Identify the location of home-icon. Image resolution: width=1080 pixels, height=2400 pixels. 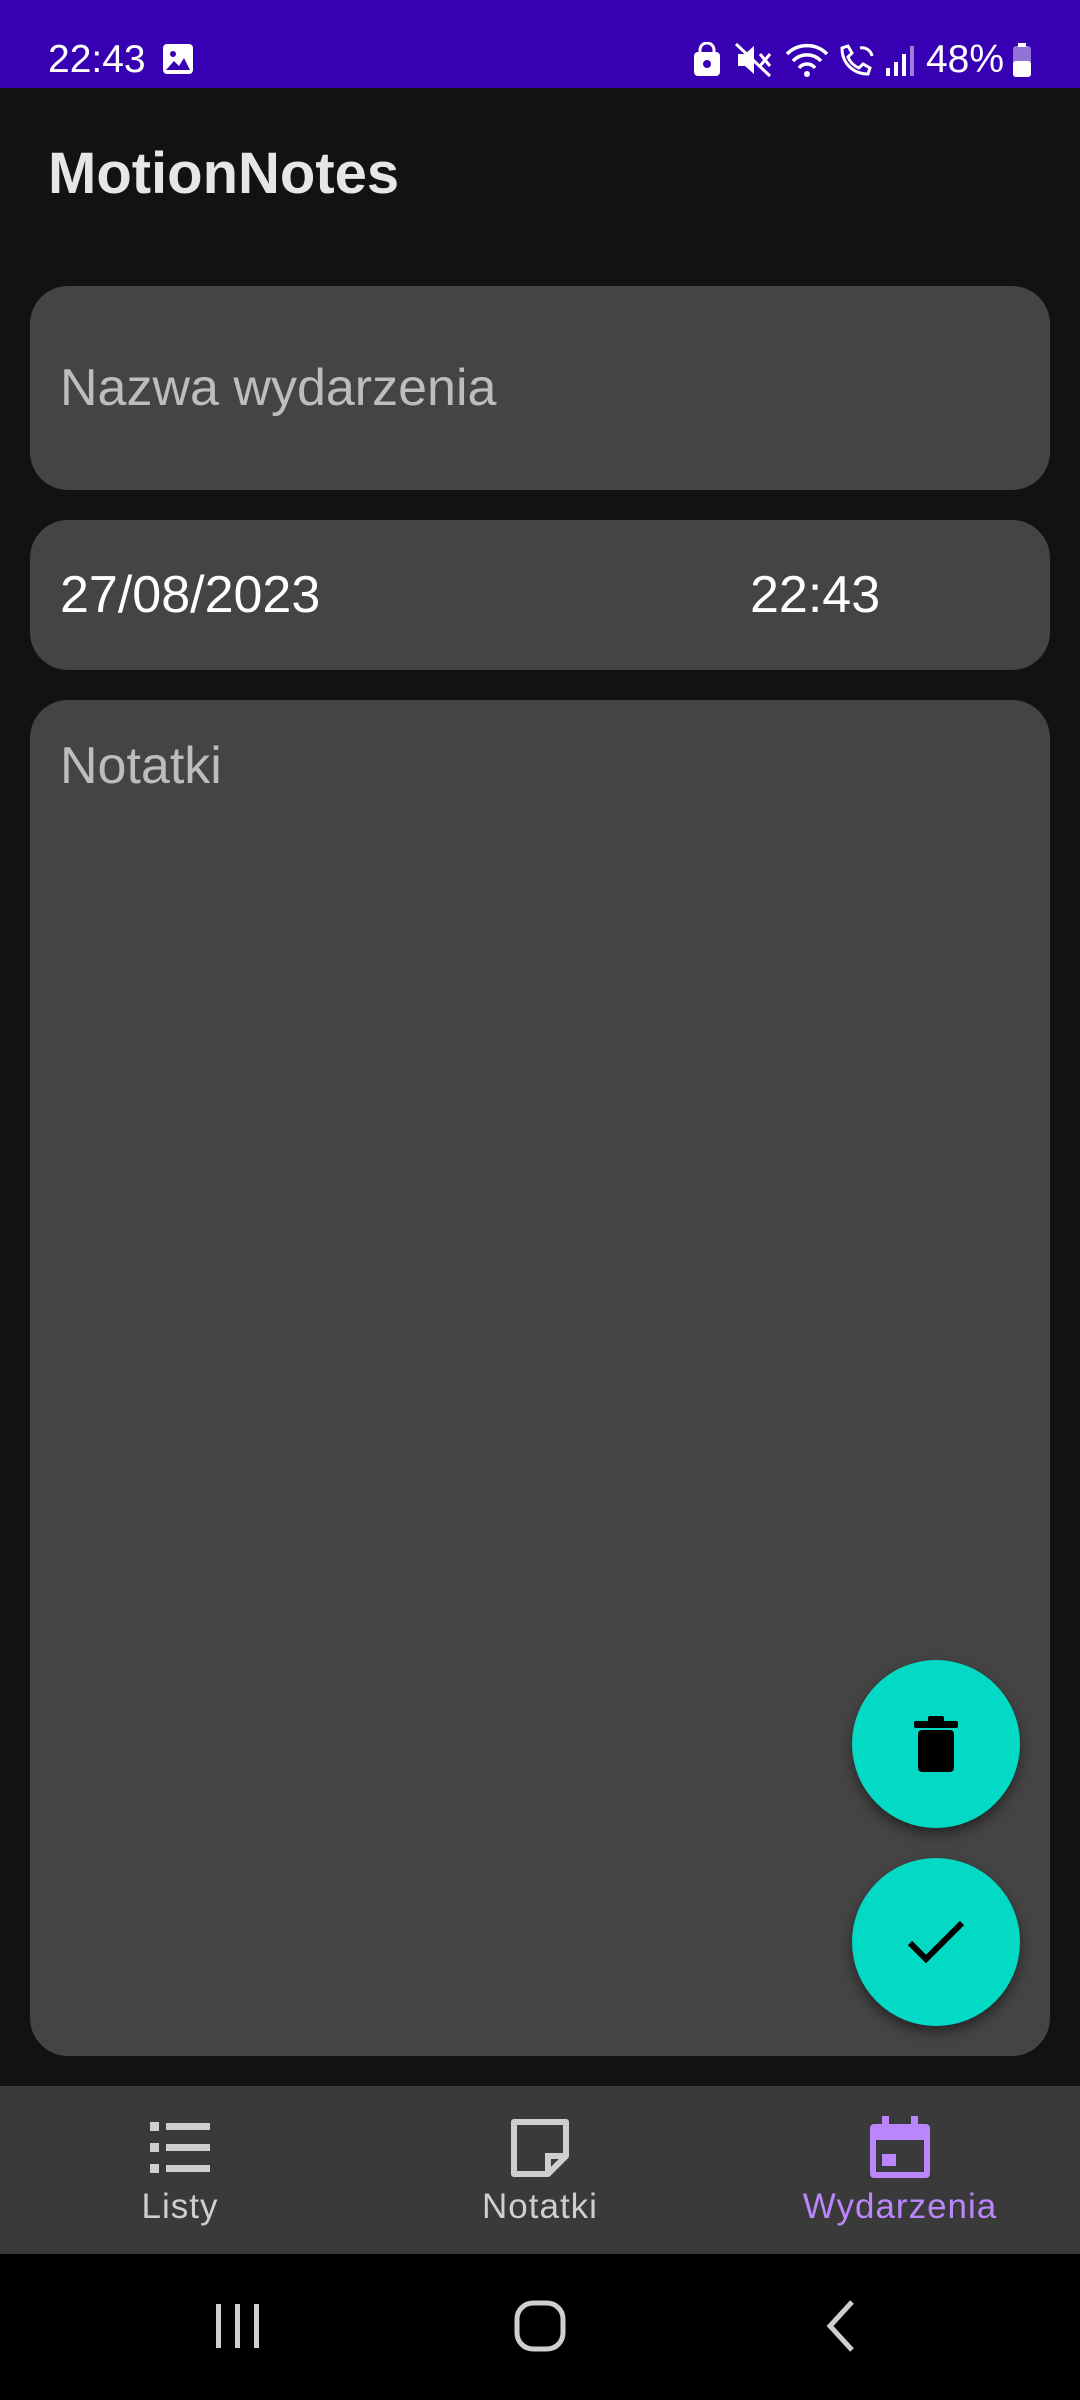
(540, 2326).